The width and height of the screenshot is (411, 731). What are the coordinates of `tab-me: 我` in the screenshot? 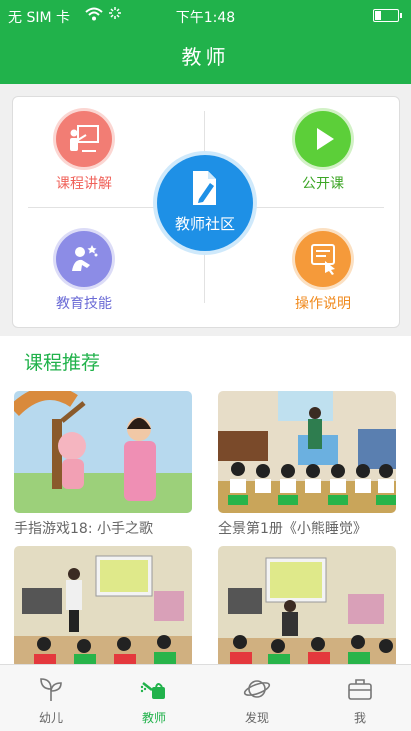 It's located at (360, 698).